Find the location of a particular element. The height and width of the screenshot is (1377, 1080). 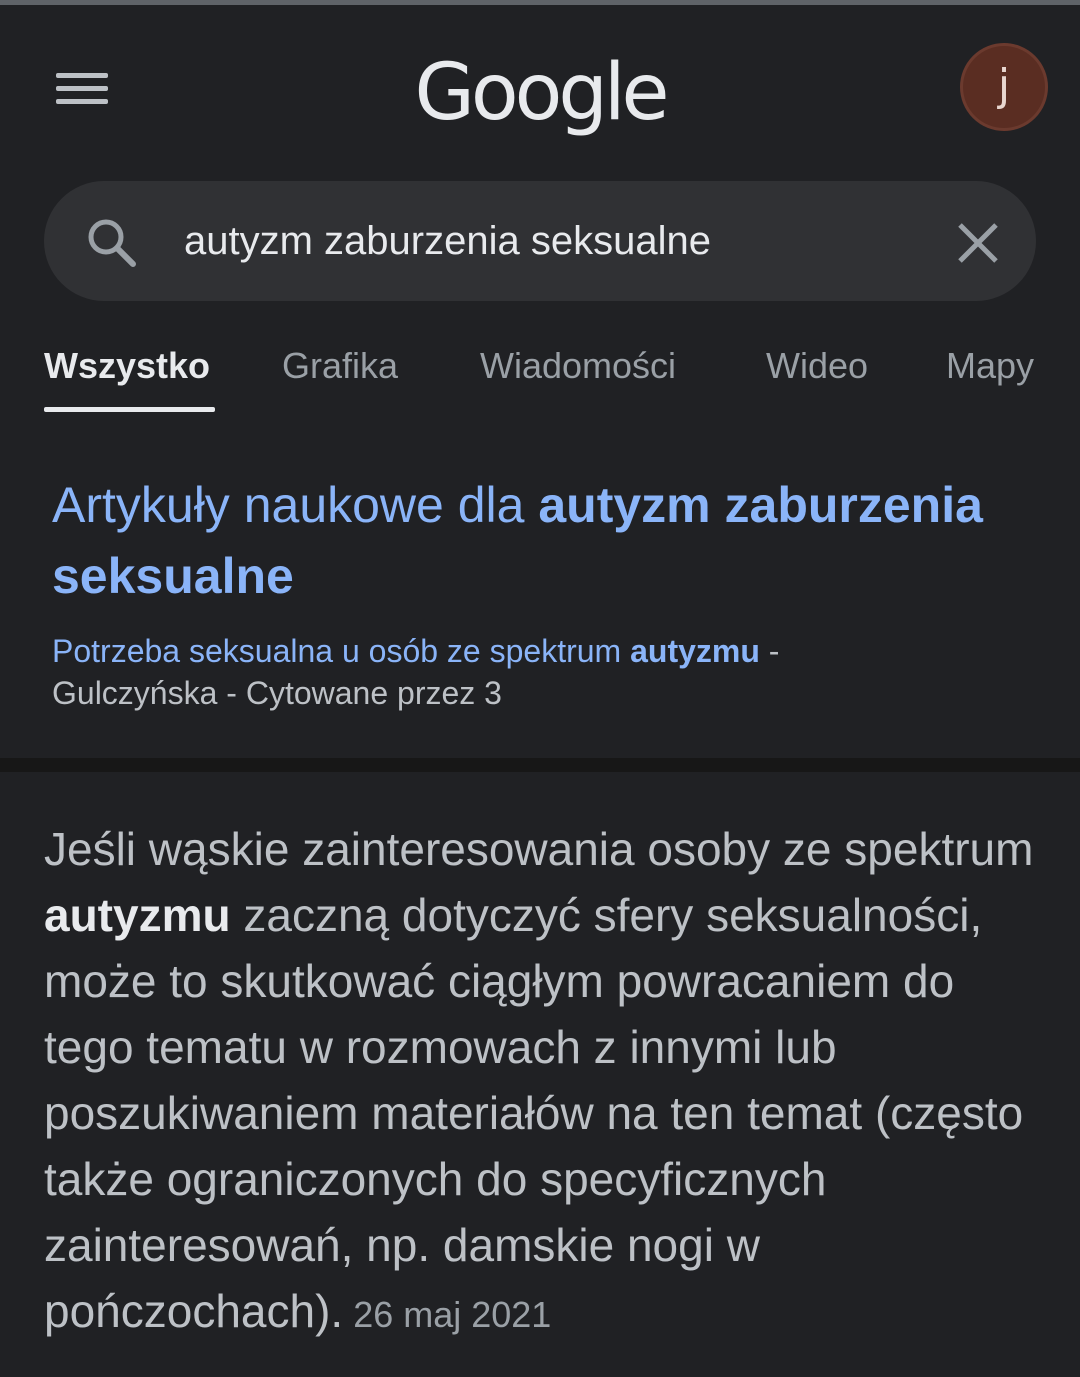

card-divider is located at coordinates (540, 765).